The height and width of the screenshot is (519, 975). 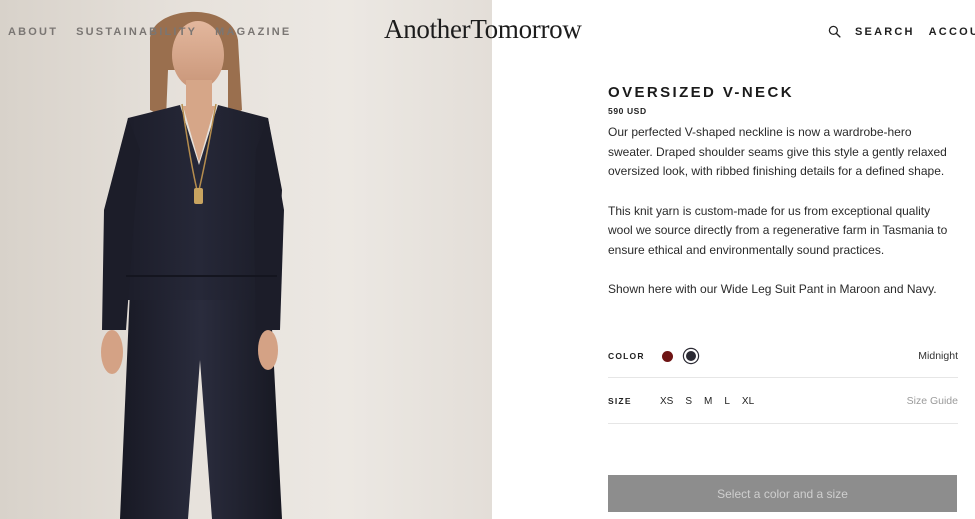 I want to click on account-link: ACCOU, so click(x=952, y=32).